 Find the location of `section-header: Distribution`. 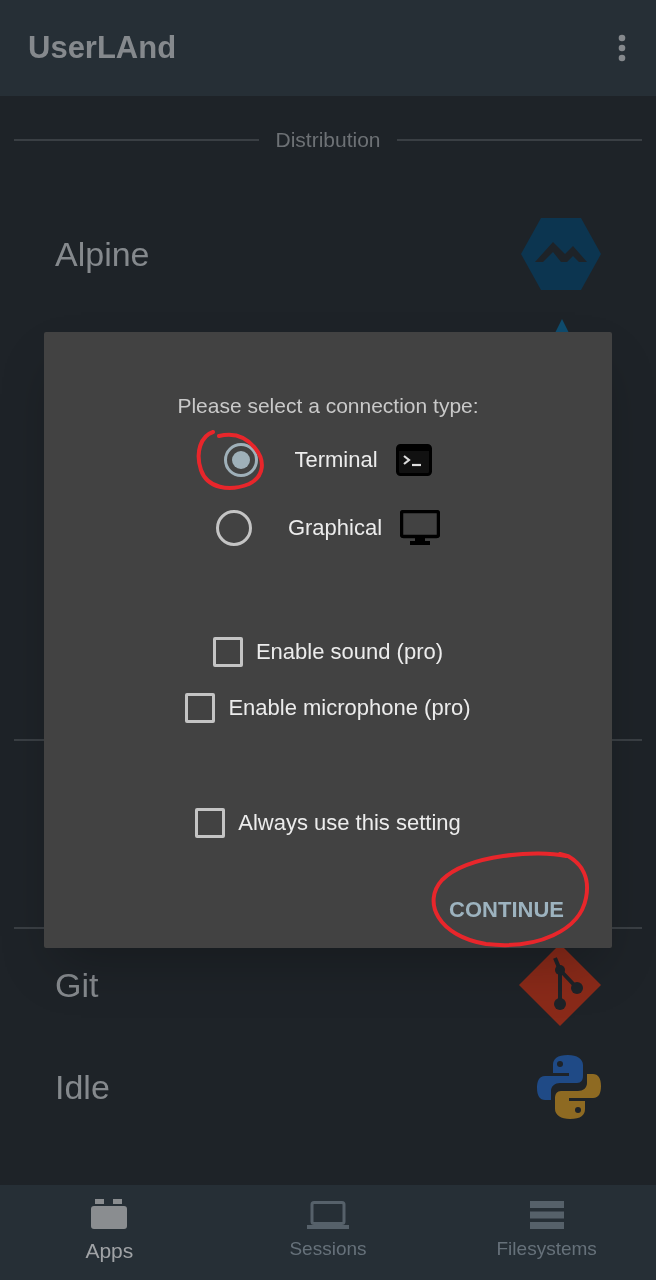

section-header: Distribution is located at coordinates (328, 140).